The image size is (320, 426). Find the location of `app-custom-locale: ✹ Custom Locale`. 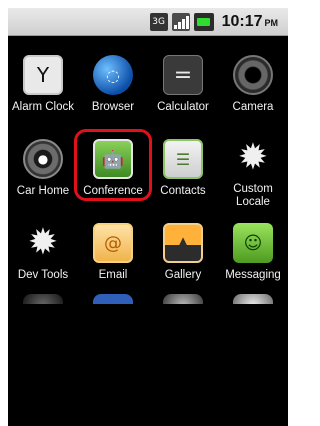

app-custom-locale: ✹ Custom Locale is located at coordinates (253, 167).